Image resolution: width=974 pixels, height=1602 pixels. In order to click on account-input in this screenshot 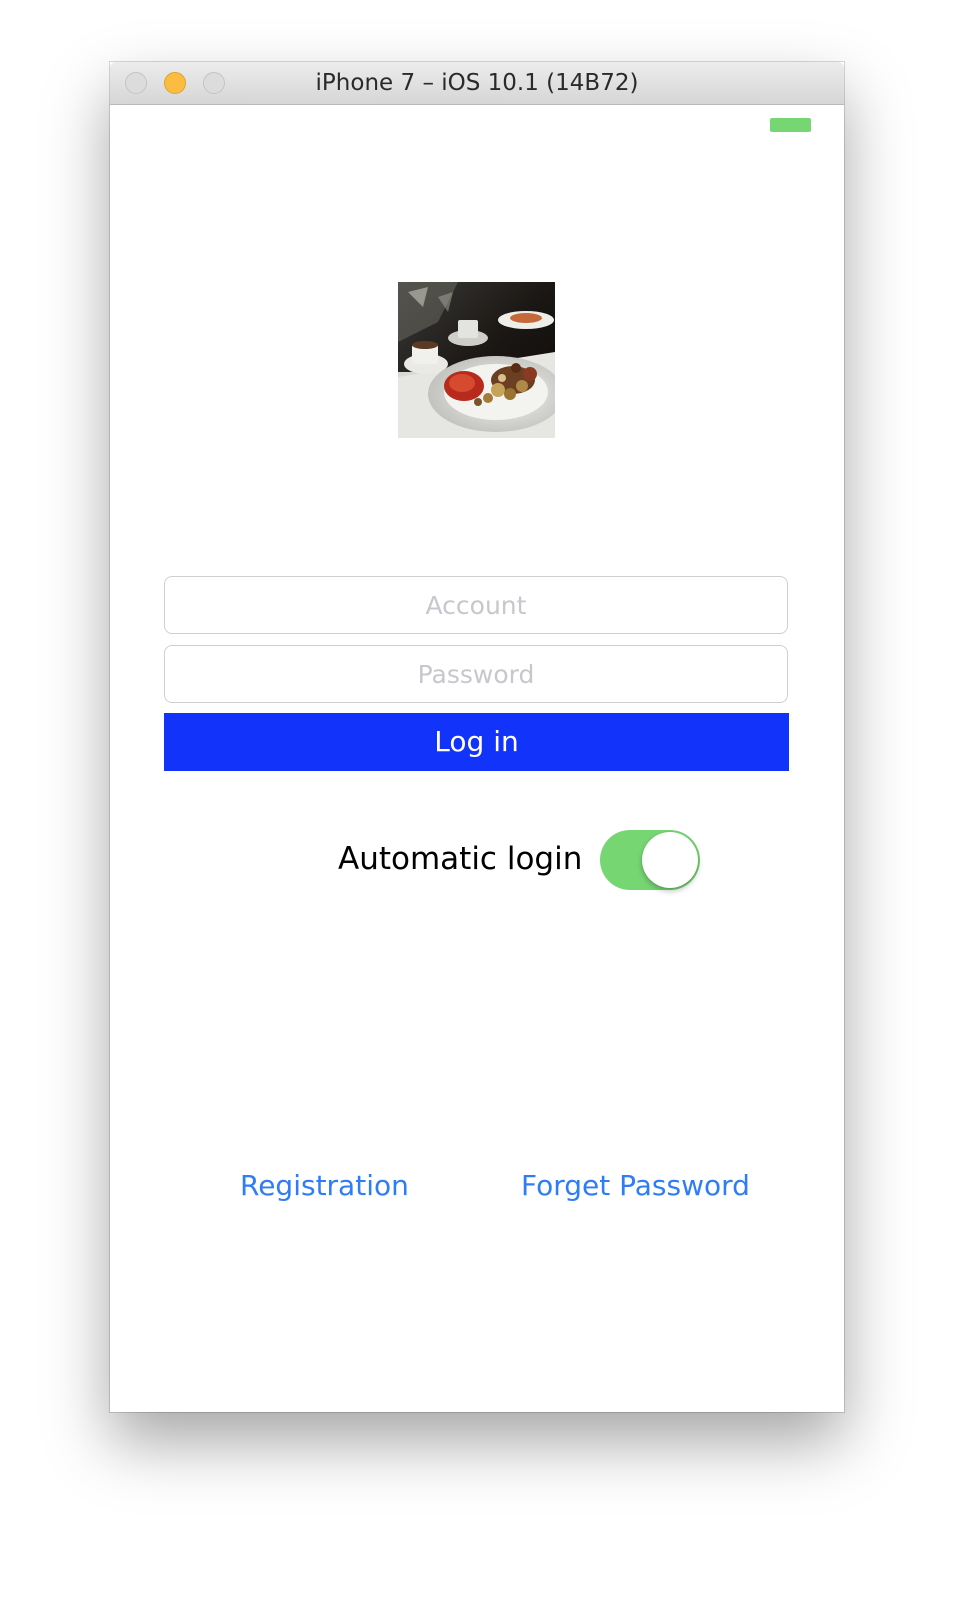, I will do `click(476, 605)`.